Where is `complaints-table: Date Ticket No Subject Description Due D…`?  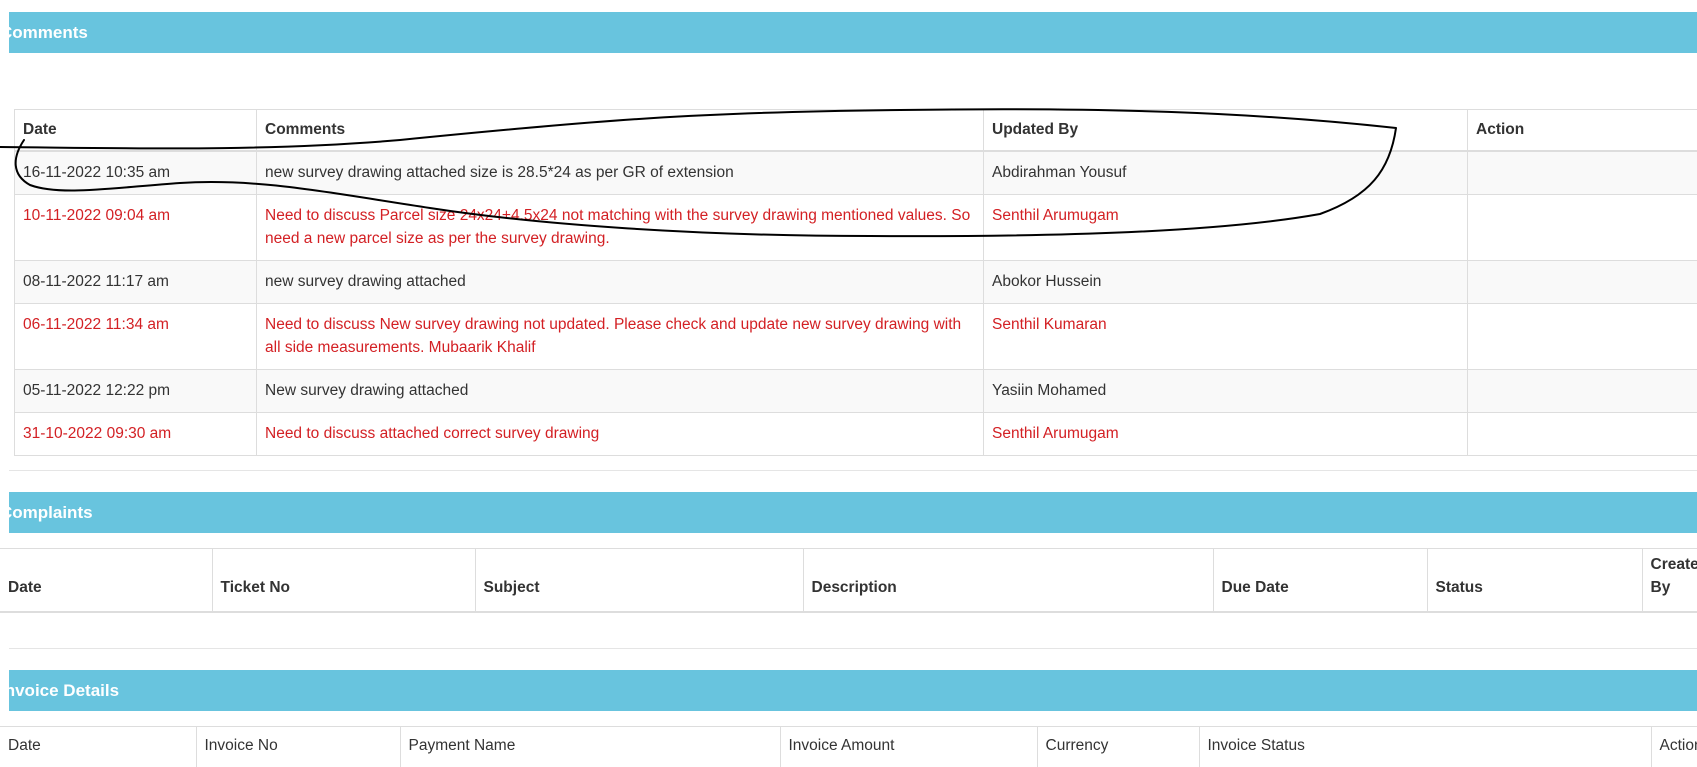 complaints-table: Date Ticket No Subject Description Due D… is located at coordinates (848, 580).